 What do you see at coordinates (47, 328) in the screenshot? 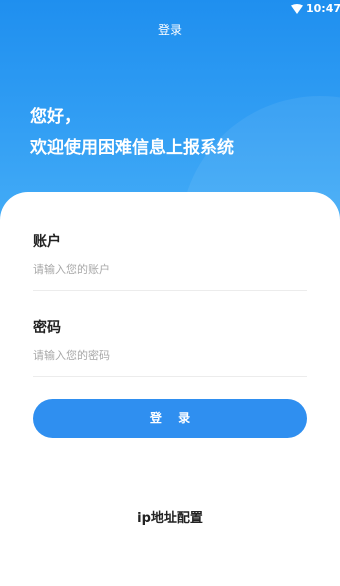
I see `password-label: 密码` at bounding box center [47, 328].